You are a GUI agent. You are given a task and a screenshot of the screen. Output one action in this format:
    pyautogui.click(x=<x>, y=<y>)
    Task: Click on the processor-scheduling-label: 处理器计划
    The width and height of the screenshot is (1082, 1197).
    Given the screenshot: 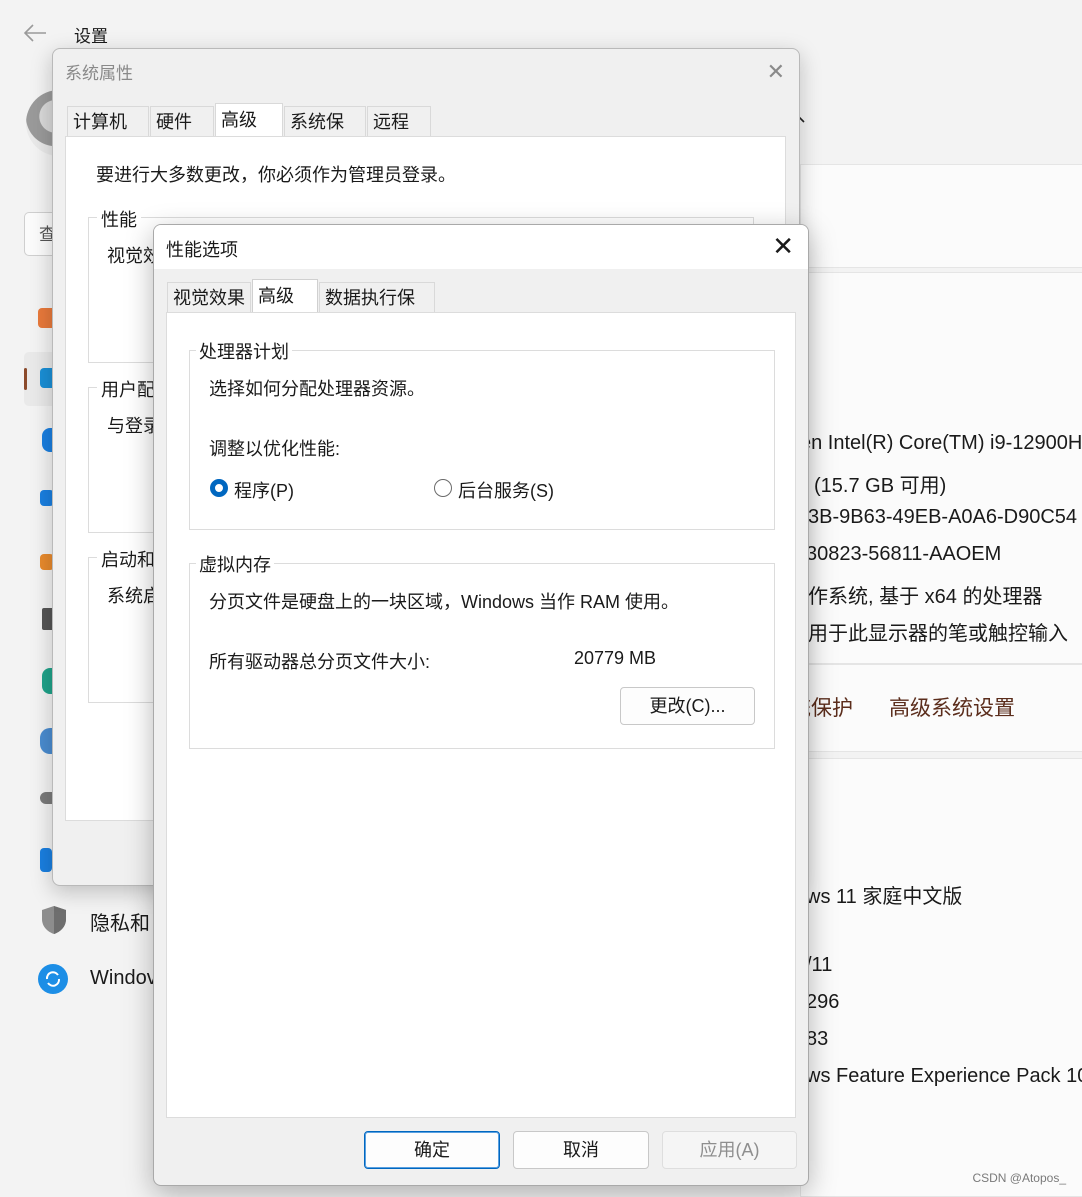 What is the action you would take?
    pyautogui.click(x=244, y=351)
    